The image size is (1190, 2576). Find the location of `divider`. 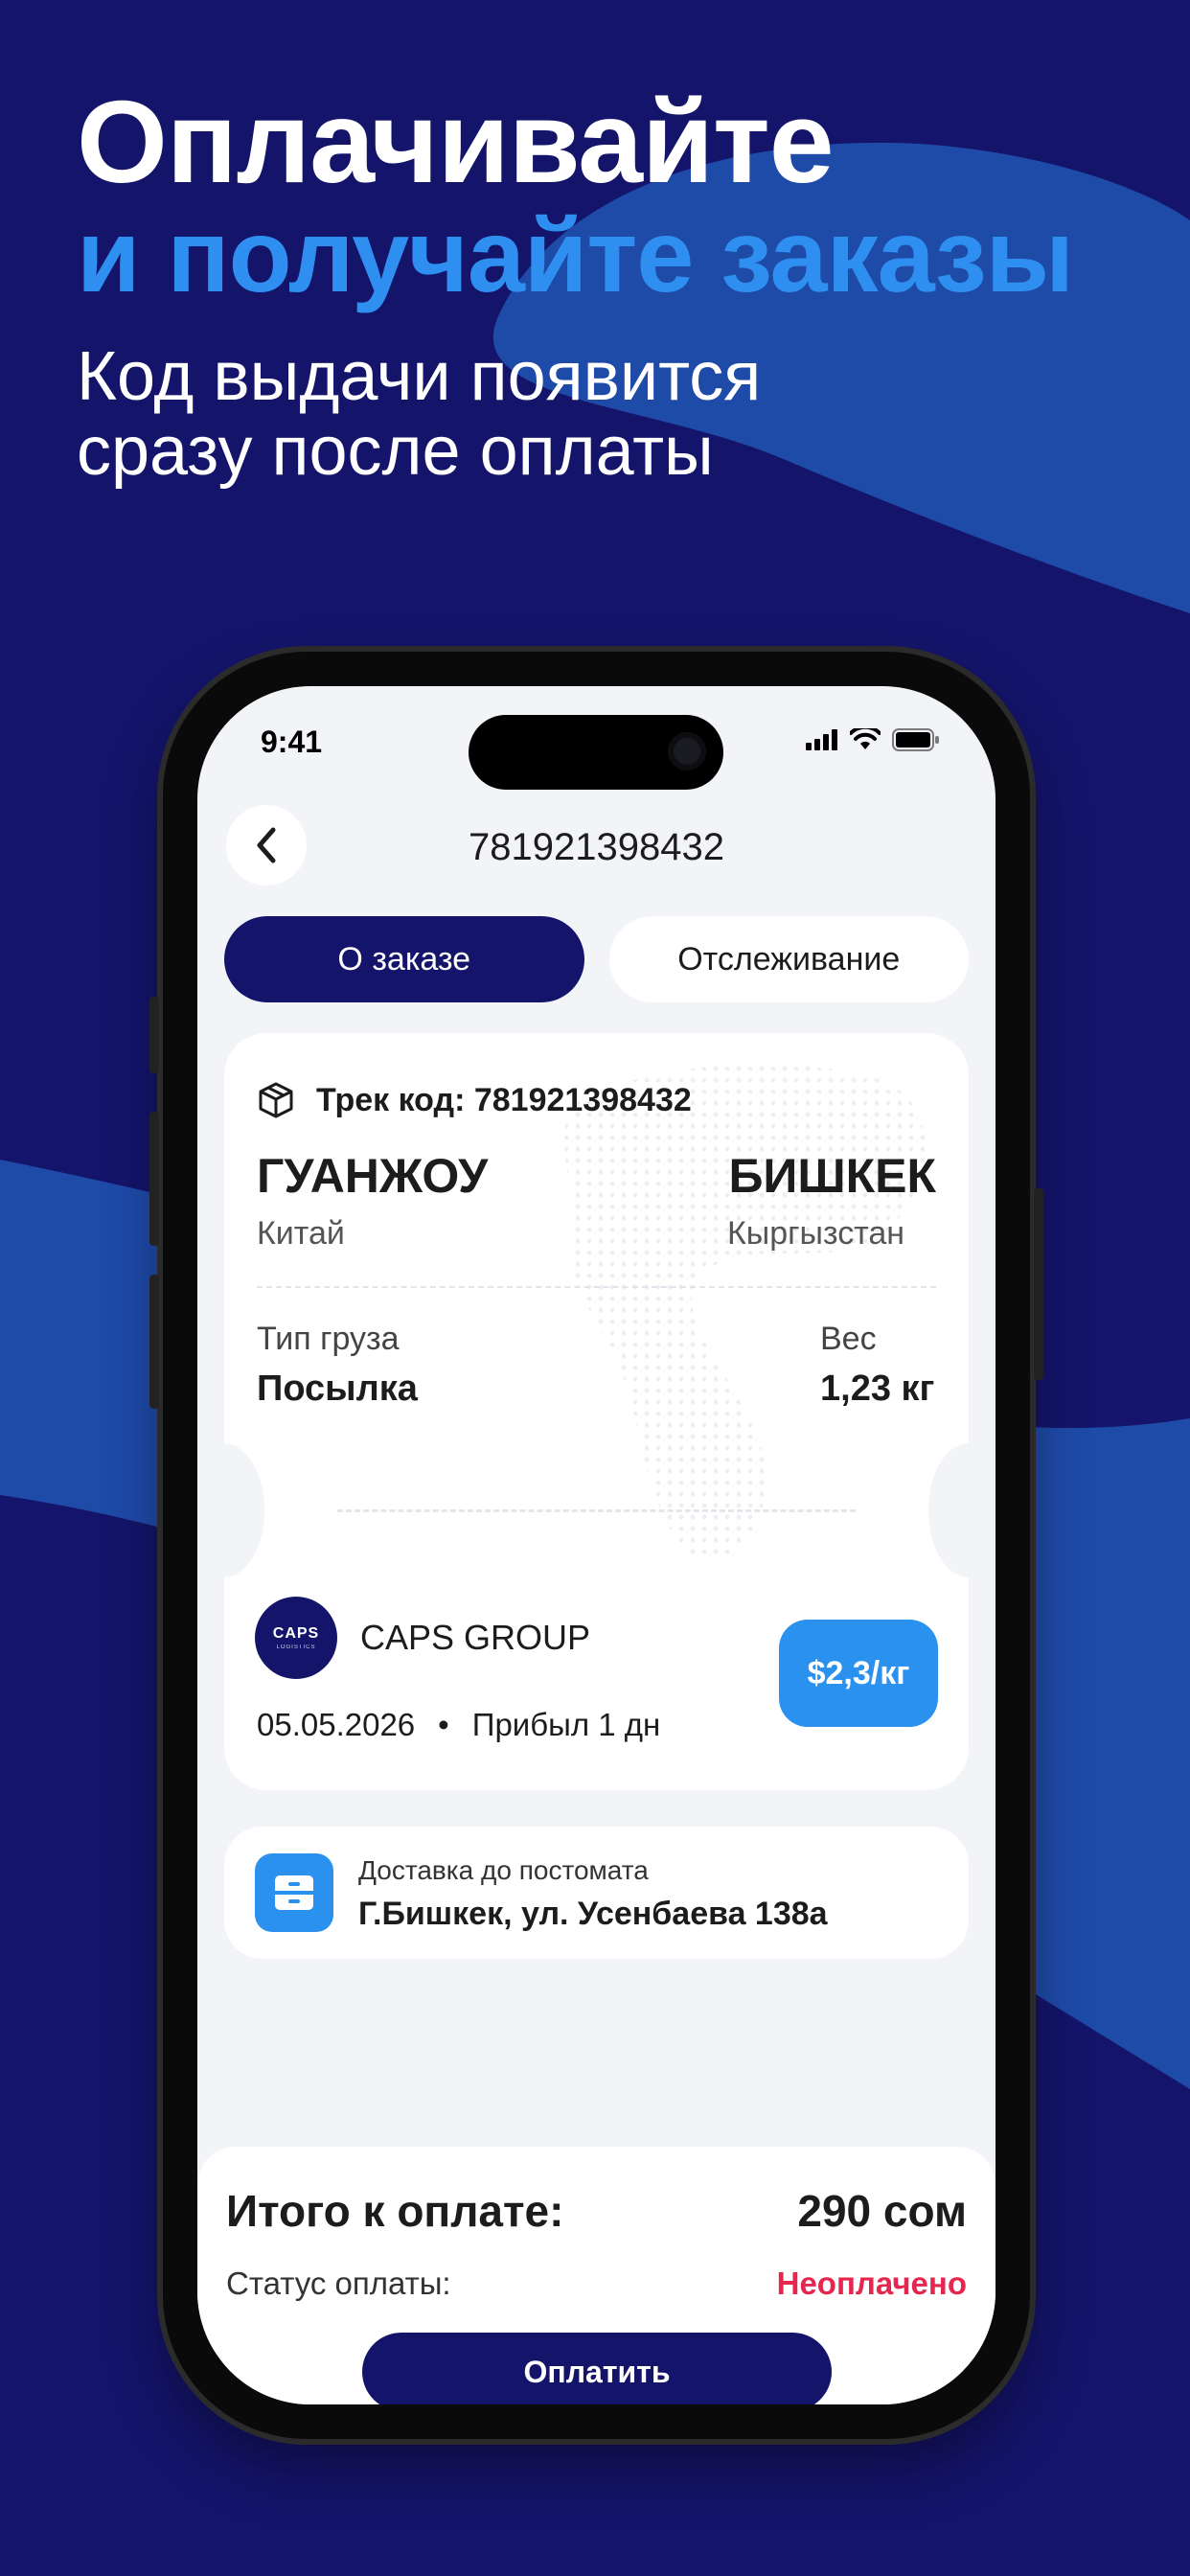

divider is located at coordinates (596, 1287).